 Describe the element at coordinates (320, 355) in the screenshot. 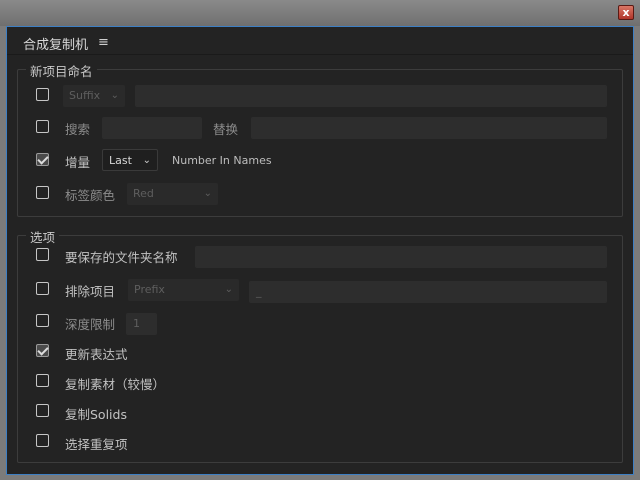

I see `update-expr-row: 更新表达式` at that location.